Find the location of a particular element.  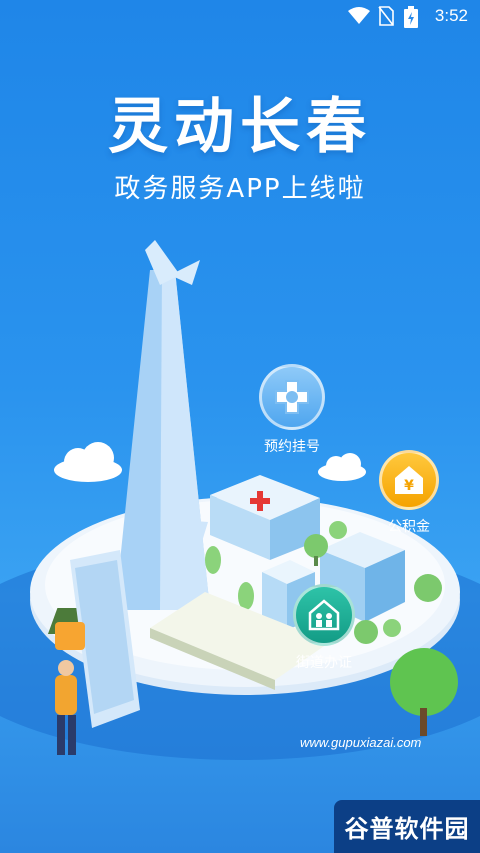

medical-cross-icon is located at coordinates (292, 397).